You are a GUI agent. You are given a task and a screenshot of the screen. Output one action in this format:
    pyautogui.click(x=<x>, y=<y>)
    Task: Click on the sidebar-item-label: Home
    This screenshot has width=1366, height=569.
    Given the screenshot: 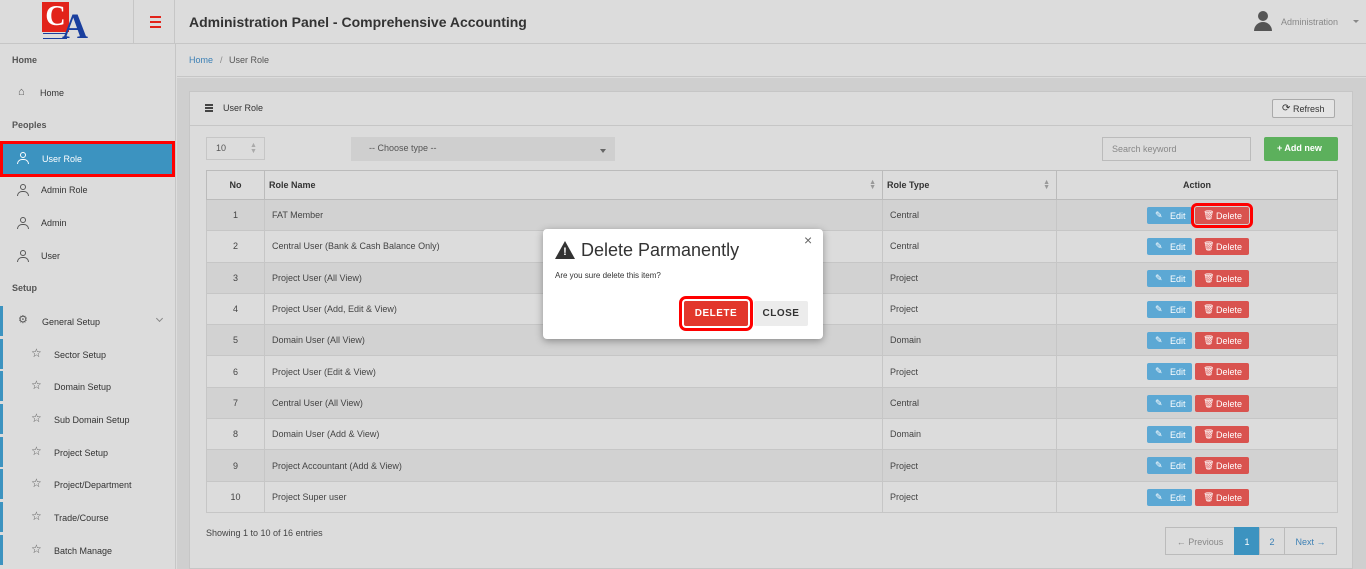 What is the action you would take?
    pyautogui.click(x=52, y=93)
    